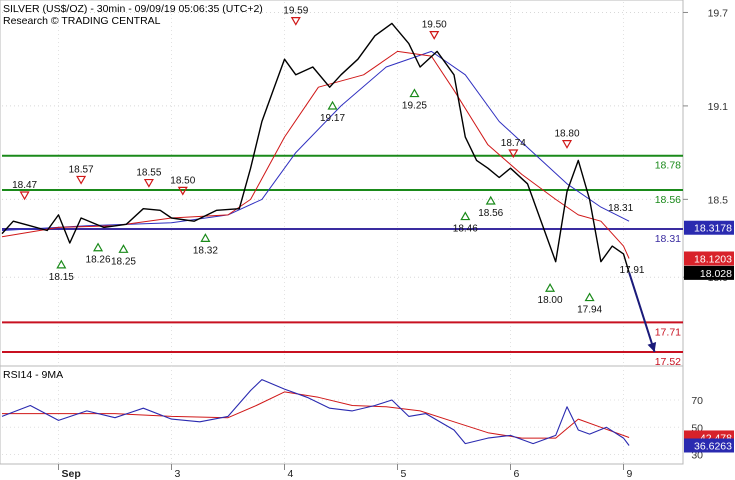 Image resolution: width=735 pixels, height=480 pixels. I want to click on price-tick-label: 18.5, so click(718, 200).